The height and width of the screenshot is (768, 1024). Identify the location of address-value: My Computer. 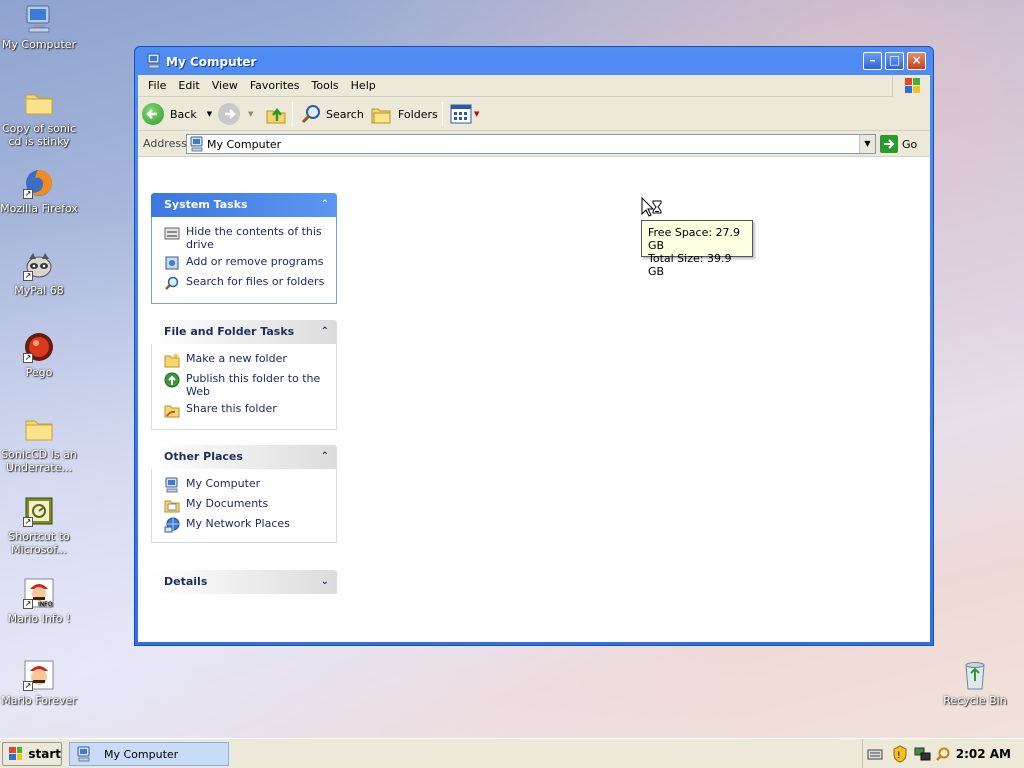
(244, 144).